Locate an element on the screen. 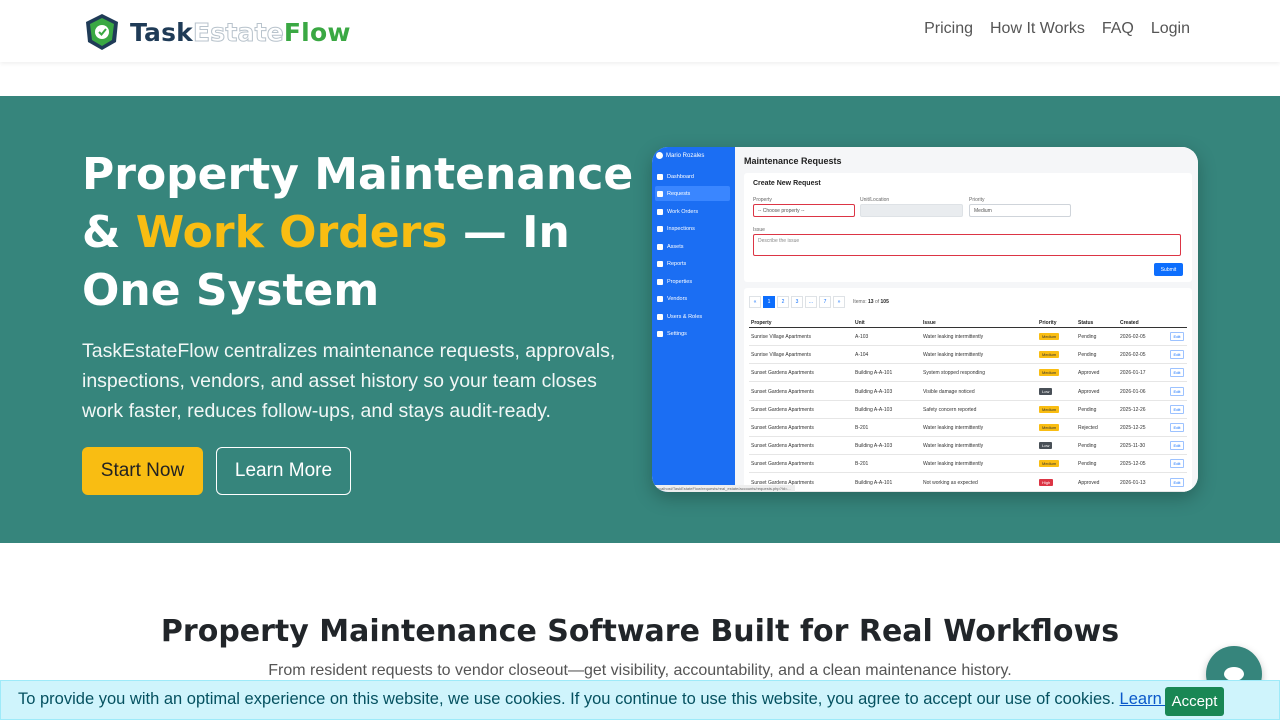  cell-created: 2025-12-26 is located at coordinates (1133, 409).